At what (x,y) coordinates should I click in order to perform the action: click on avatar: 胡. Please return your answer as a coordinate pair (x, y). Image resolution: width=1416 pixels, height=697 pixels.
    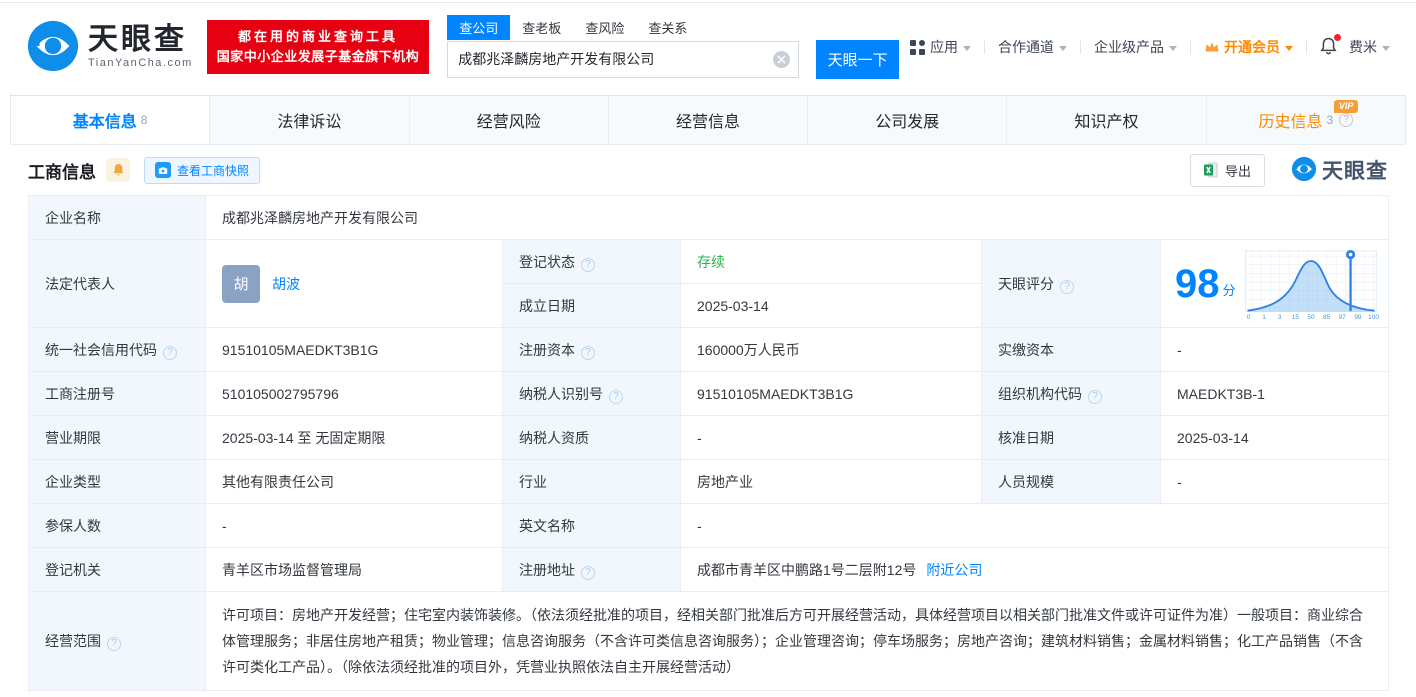
    Looking at the image, I should click on (241, 283).